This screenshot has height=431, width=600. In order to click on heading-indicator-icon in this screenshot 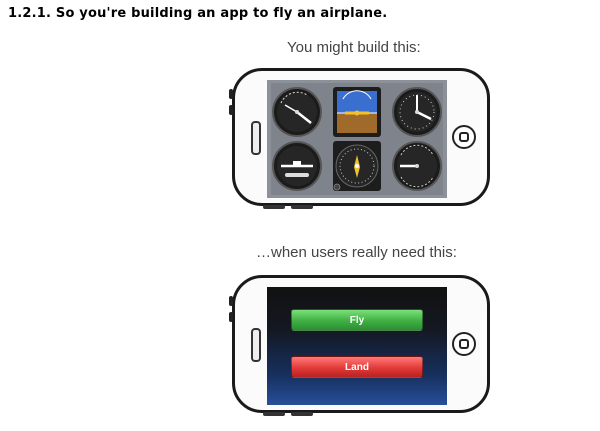, I will do `click(357, 166)`.